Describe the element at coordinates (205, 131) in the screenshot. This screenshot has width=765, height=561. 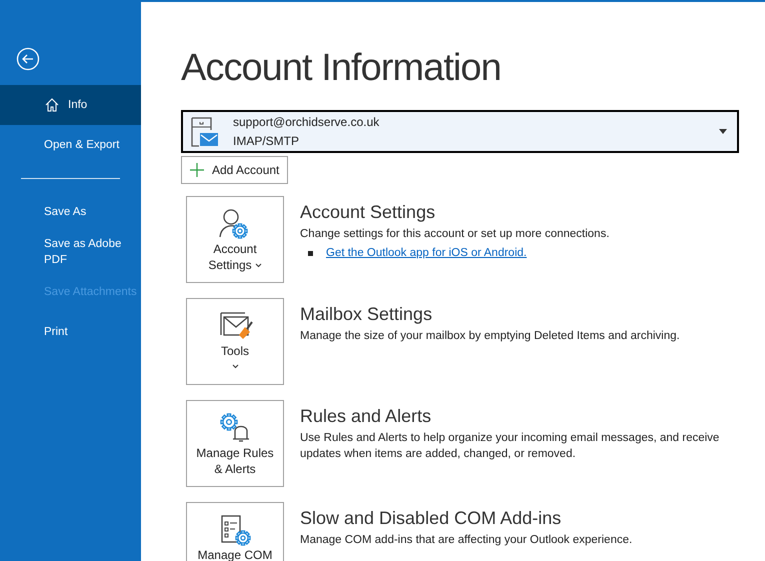
I see `mailbox-icon` at that location.